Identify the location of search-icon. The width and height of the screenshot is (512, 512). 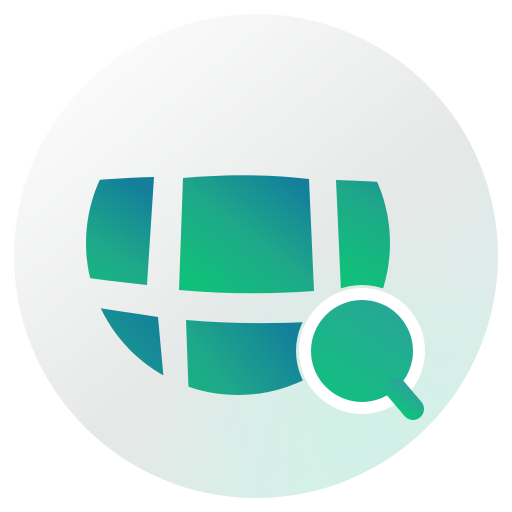
(362, 354).